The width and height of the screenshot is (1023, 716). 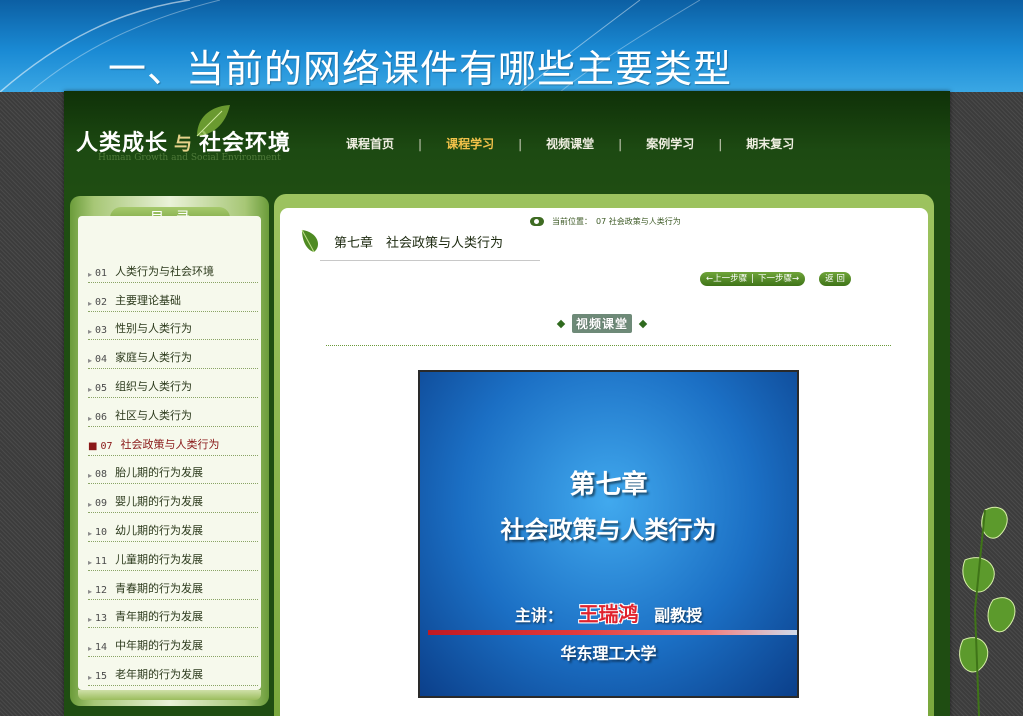 I want to click on lecturer-prefix: 主讲：, so click(x=538, y=615).